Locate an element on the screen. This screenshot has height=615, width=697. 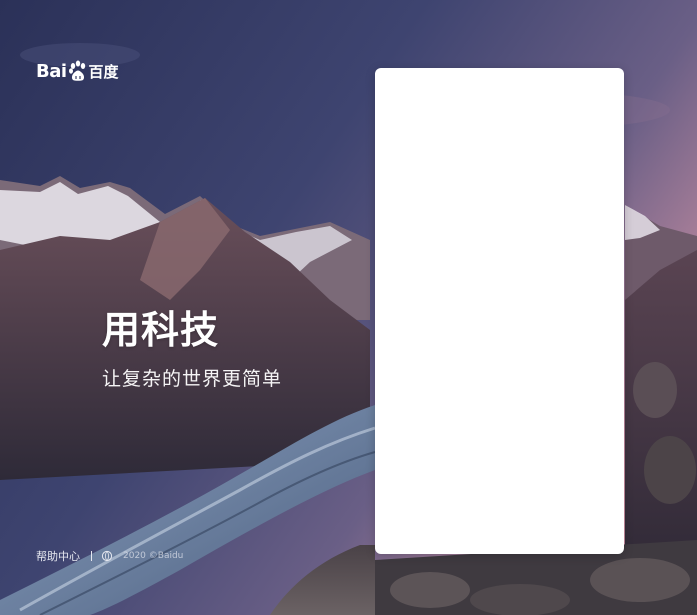
copyright-text: 2020 ©Baidu is located at coordinates (153, 556).